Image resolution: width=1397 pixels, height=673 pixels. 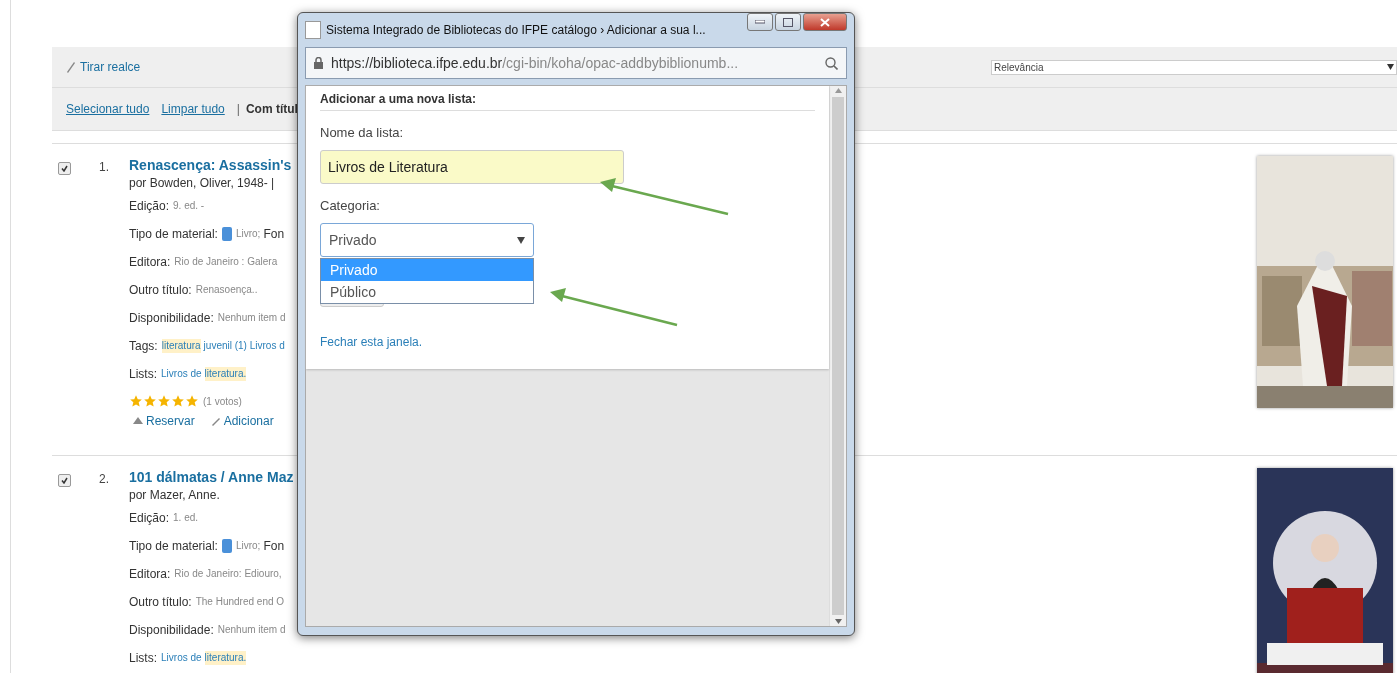 What do you see at coordinates (175, 495) in the screenshot?
I see `result-author: por Mazer, Anne.` at bounding box center [175, 495].